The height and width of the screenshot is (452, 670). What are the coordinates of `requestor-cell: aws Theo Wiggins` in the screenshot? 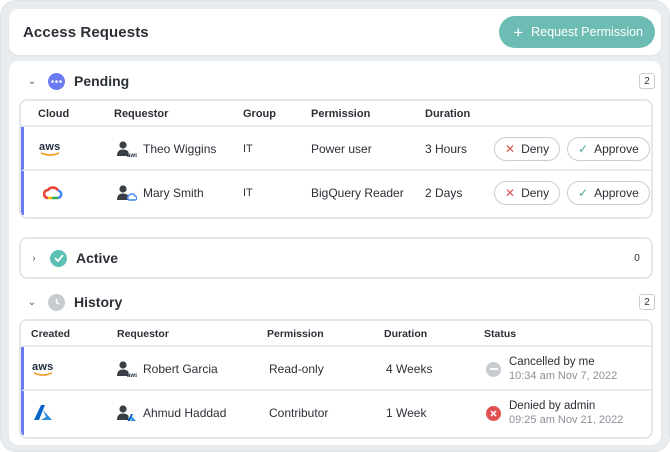 It's located at (166, 149).